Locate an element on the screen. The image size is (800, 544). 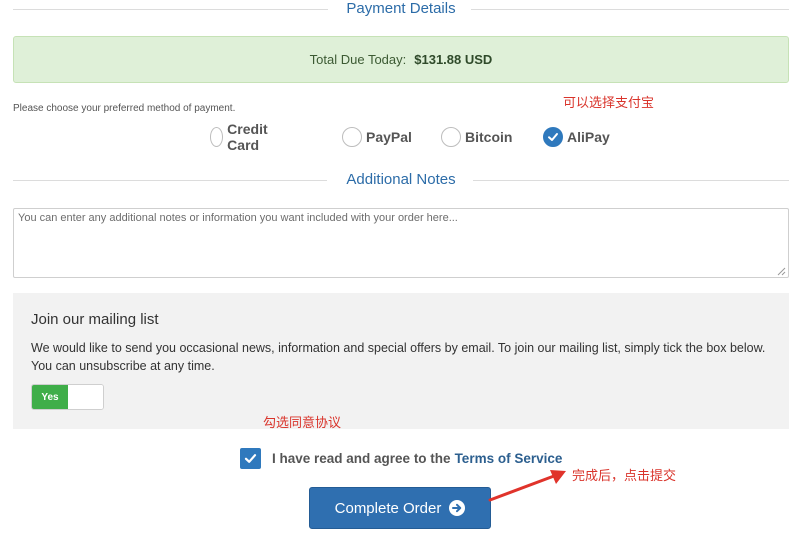
payment-option-label: PayPal is located at coordinates (389, 137).